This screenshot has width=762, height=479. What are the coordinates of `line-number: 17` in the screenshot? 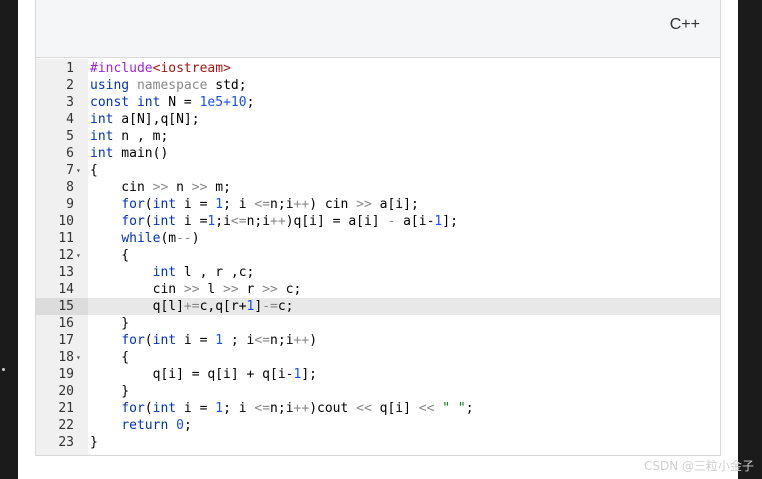 It's located at (66, 340).